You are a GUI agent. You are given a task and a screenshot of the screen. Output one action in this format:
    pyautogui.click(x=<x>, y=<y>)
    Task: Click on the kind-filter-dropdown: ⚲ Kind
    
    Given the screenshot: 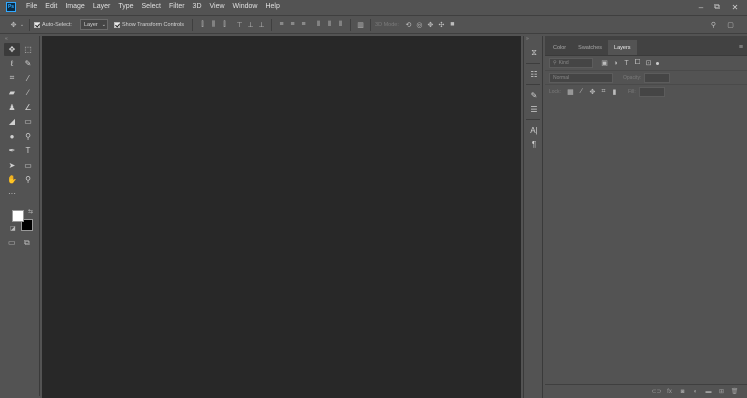 What is the action you would take?
    pyautogui.click(x=571, y=63)
    